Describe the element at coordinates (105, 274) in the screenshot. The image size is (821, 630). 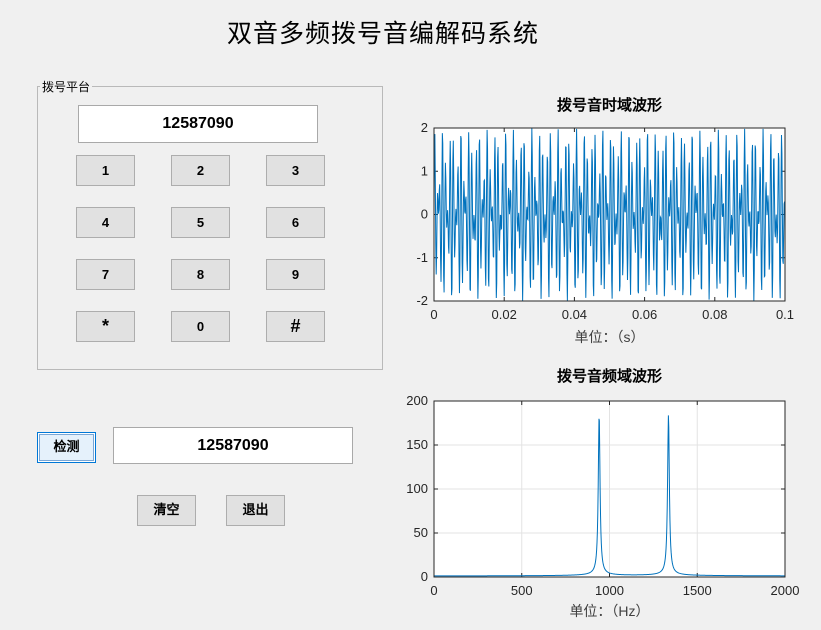
I see `key-7: 7` at that location.